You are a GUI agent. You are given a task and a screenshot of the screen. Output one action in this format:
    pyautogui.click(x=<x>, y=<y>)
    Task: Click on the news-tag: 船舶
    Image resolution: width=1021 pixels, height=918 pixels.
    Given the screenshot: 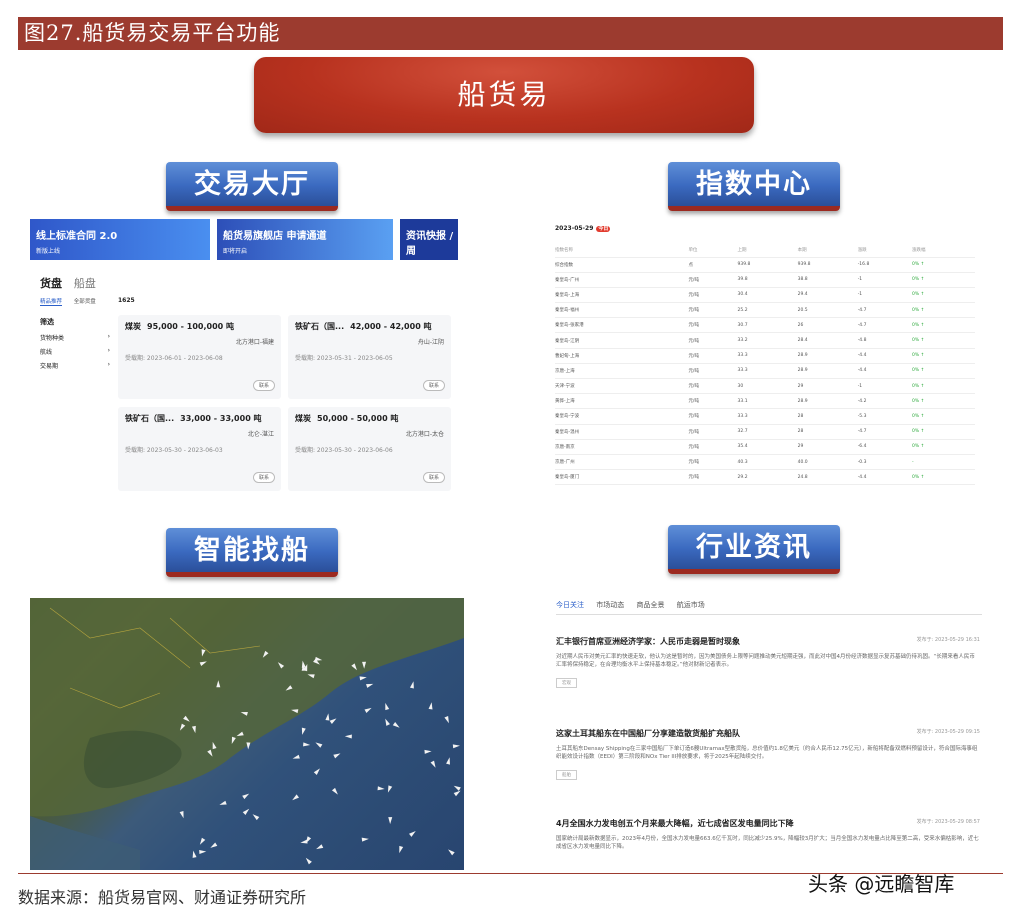 What is the action you would take?
    pyautogui.click(x=566, y=775)
    